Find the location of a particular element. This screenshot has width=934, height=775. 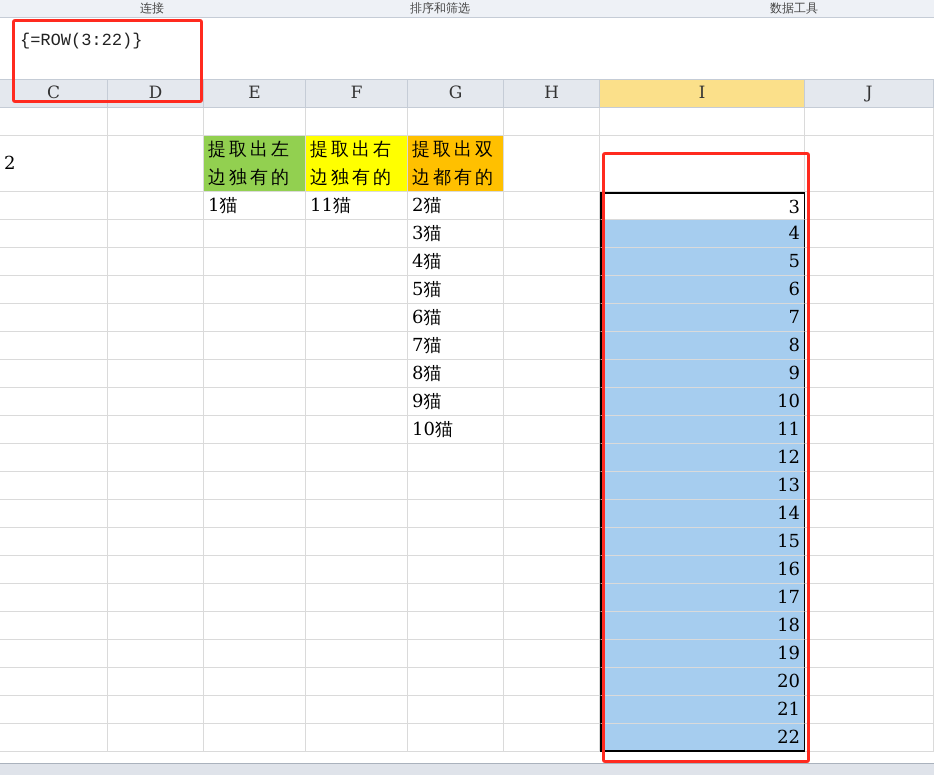

table-cell: 14 is located at coordinates (702, 514).